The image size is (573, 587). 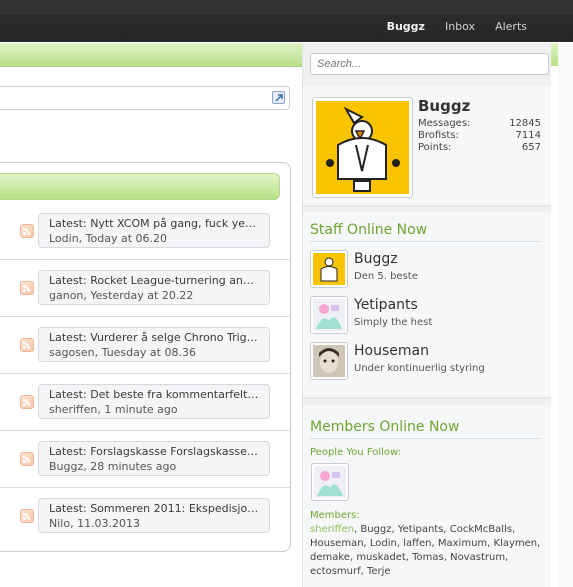 What do you see at coordinates (525, 123) in the screenshot?
I see `stat-value: 12845` at bounding box center [525, 123].